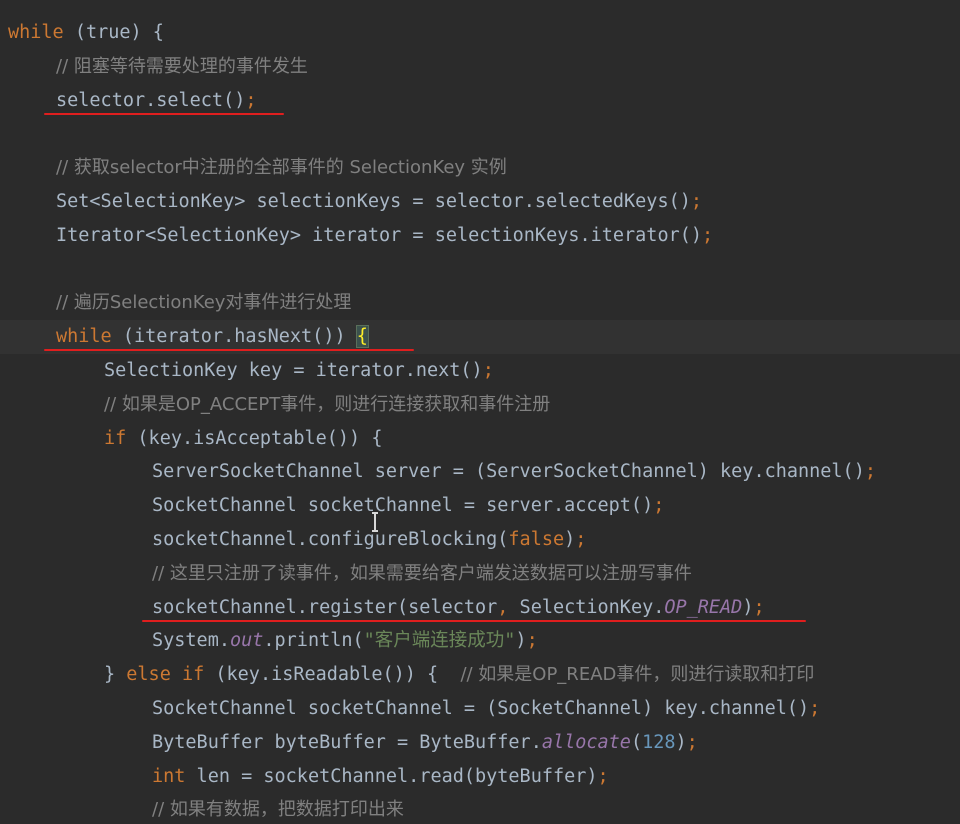  I want to click on code-line: SelectionKey key = iterator.next();, so click(480, 371).